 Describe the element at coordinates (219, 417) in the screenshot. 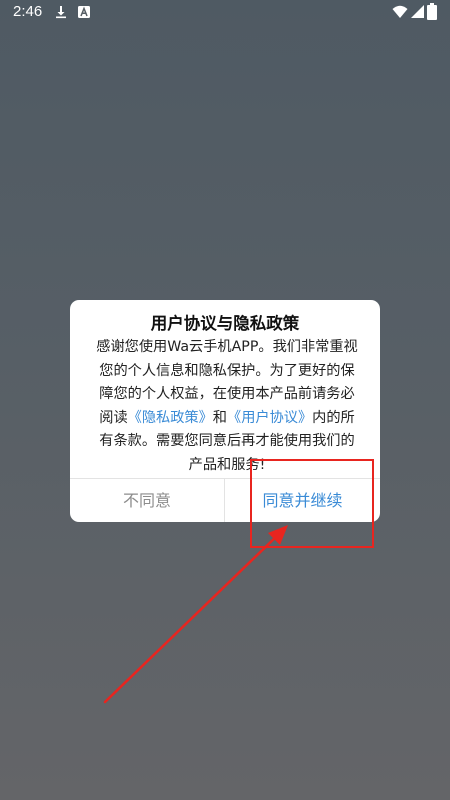

I see `and-text: 和` at that location.